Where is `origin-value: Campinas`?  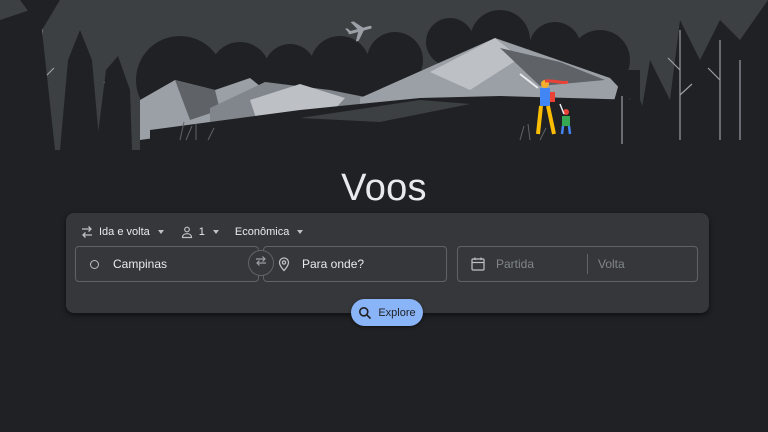
origin-value: Campinas is located at coordinates (140, 264).